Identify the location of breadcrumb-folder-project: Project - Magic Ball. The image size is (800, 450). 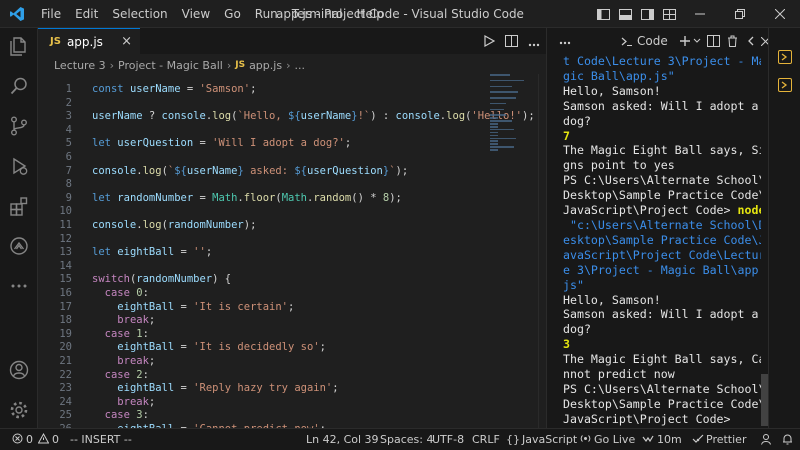
(170, 65).